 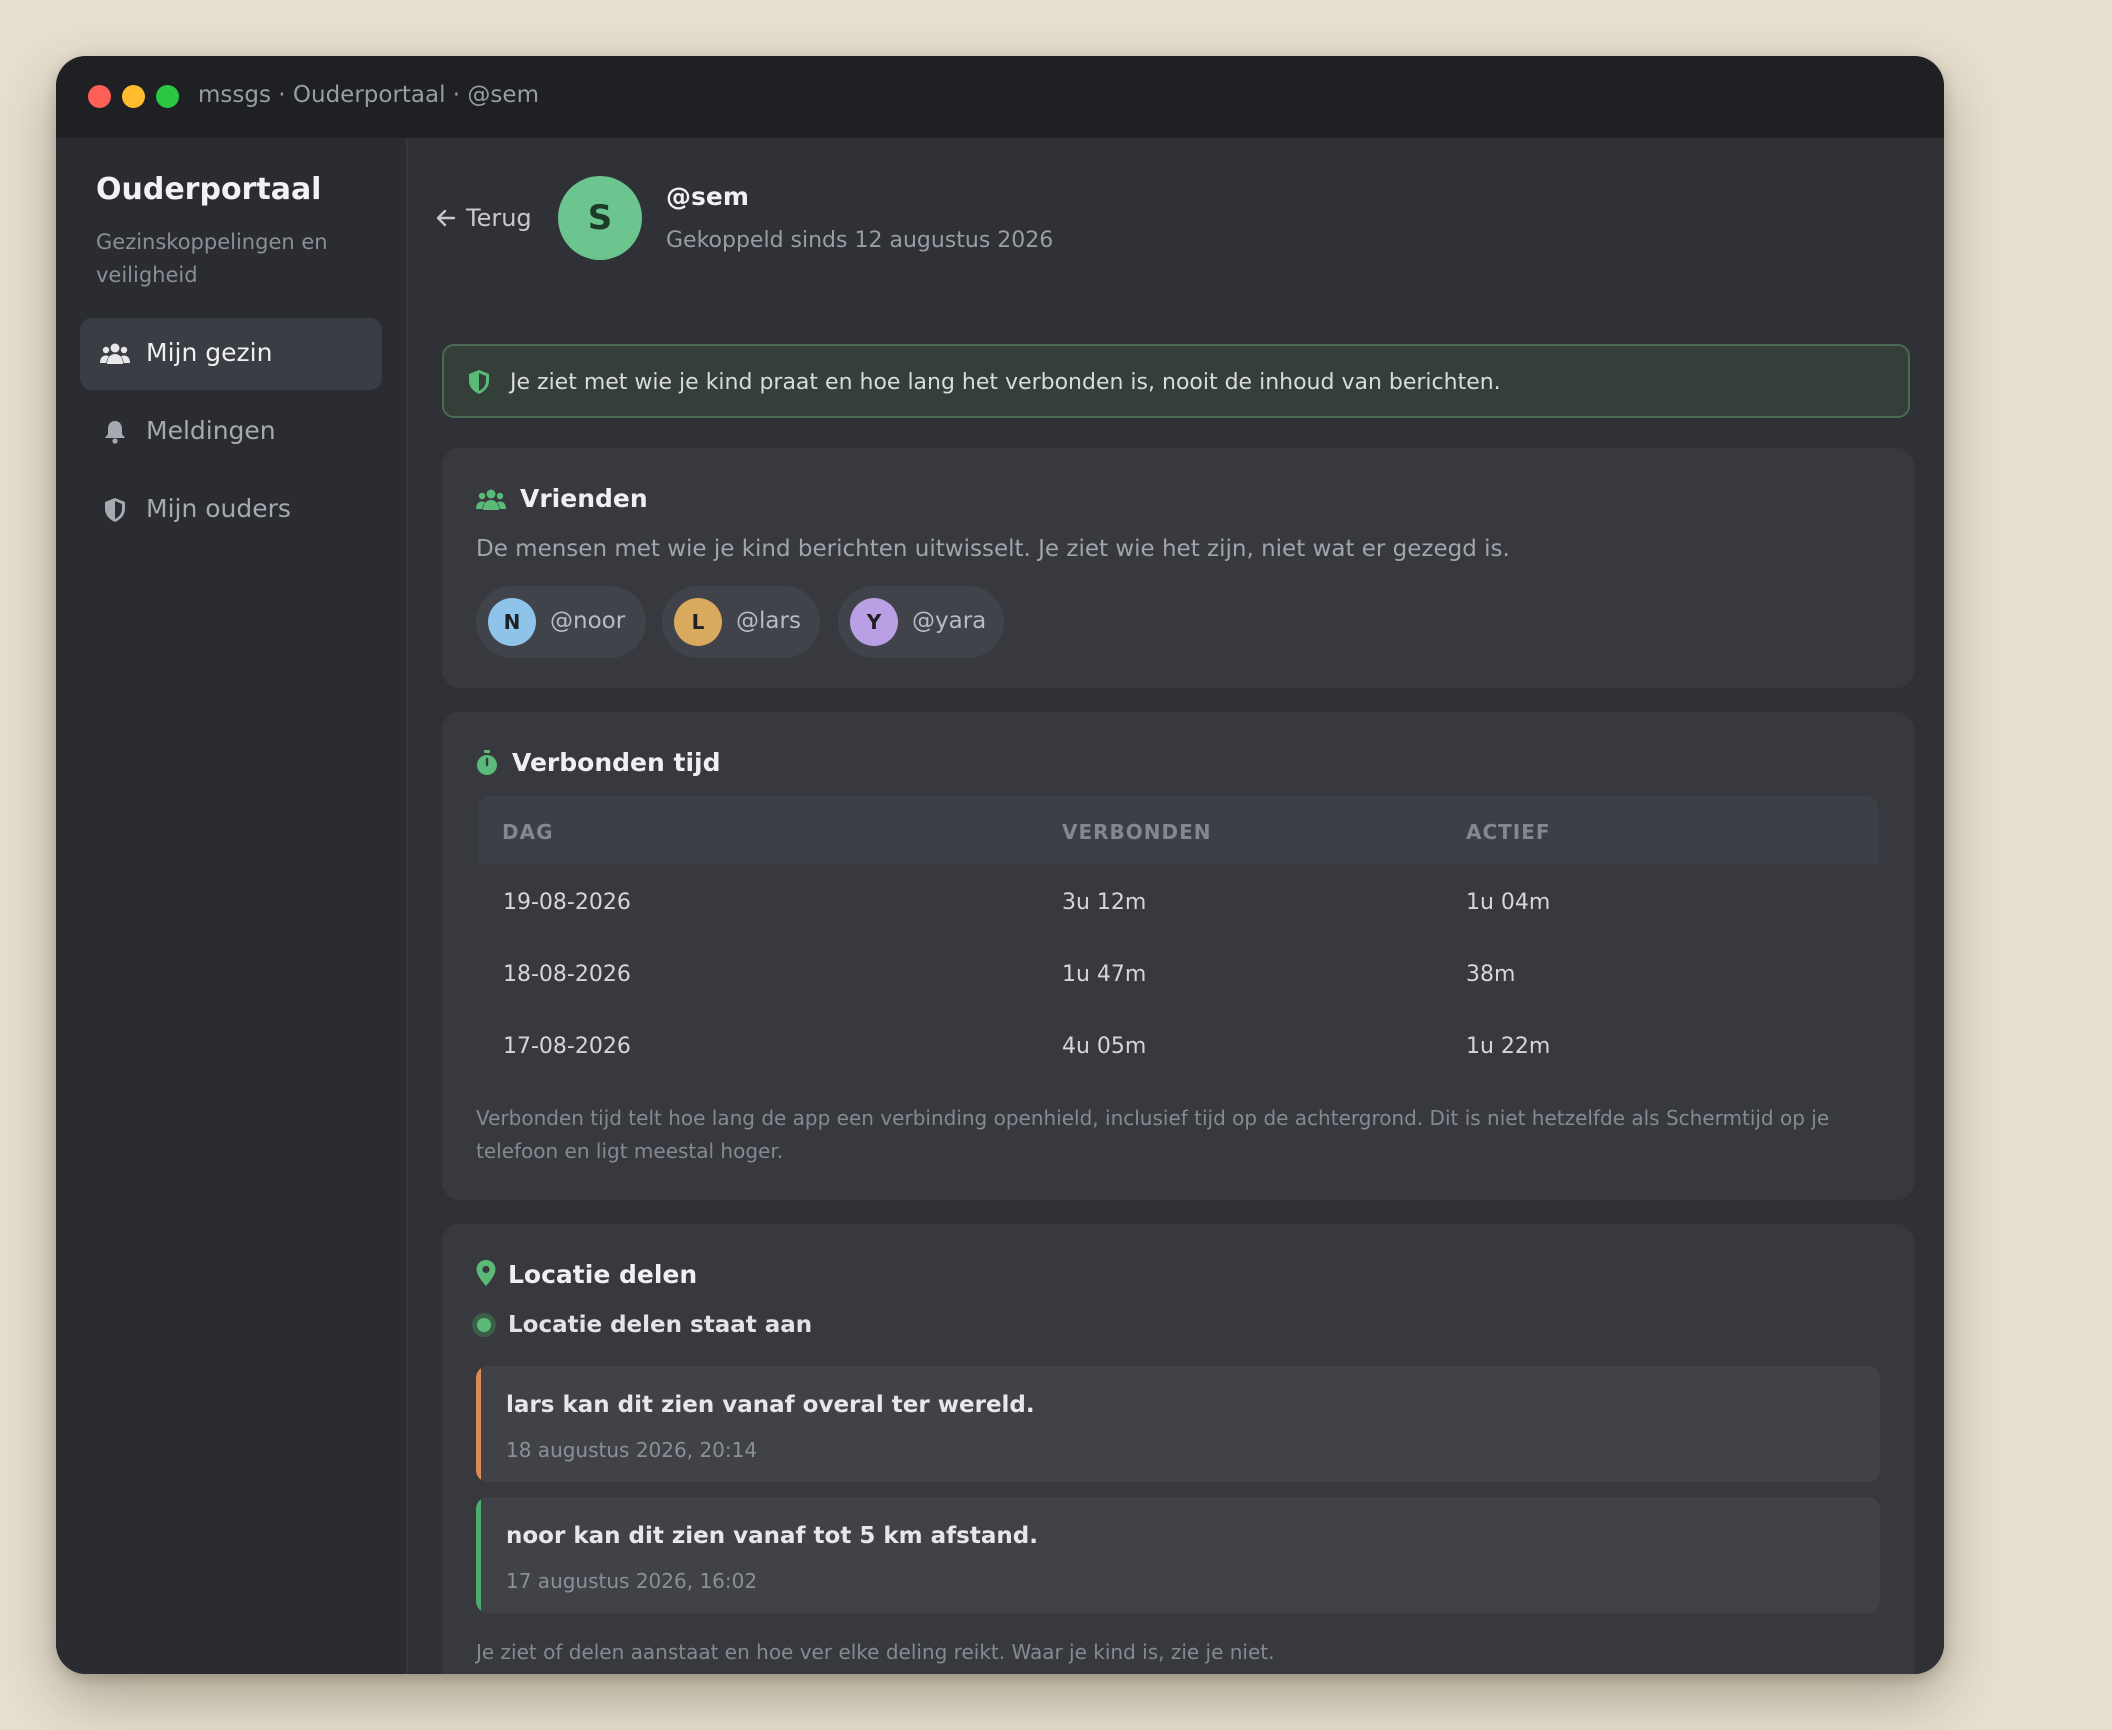 What do you see at coordinates (1508, 832) in the screenshot?
I see `column-header-actief: ACTIEF` at bounding box center [1508, 832].